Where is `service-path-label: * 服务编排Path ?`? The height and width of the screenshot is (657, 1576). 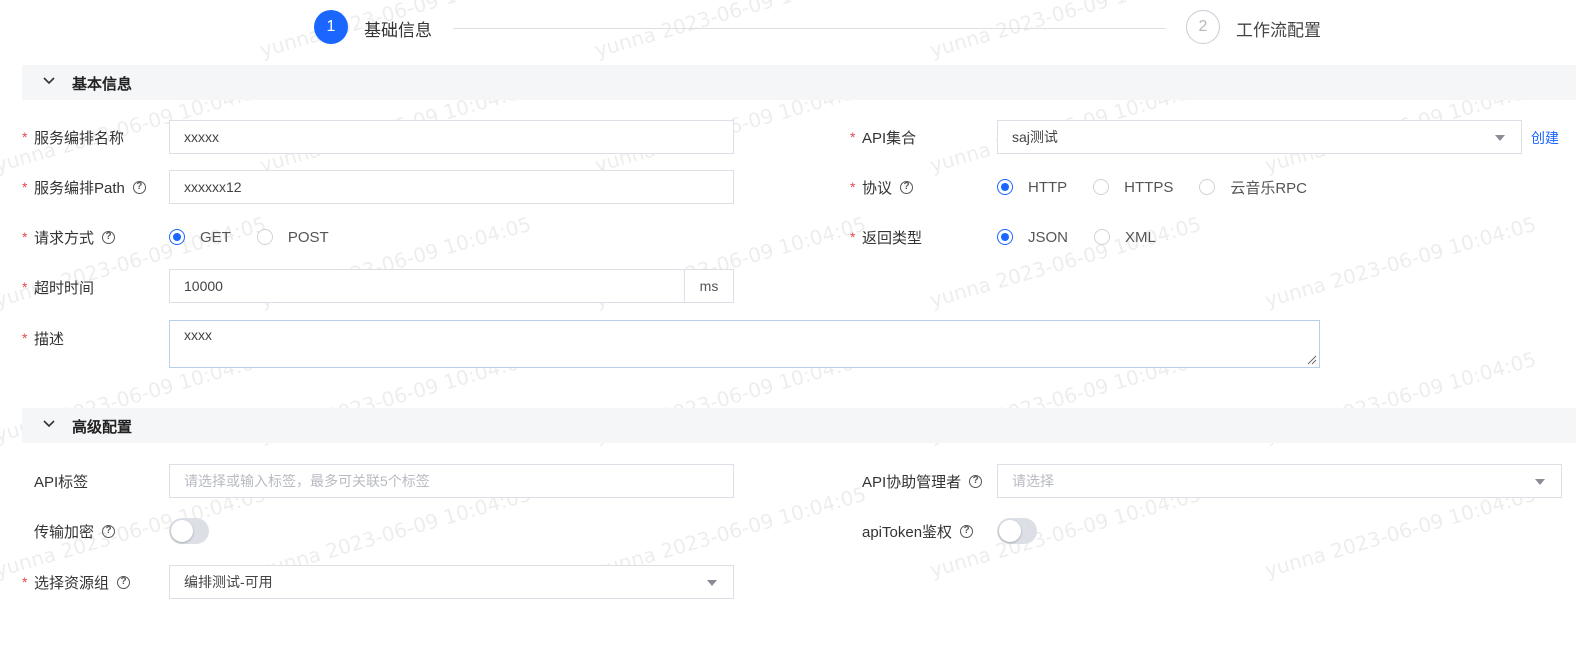
service-path-label: * 服务编排Path ? is located at coordinates (84, 187).